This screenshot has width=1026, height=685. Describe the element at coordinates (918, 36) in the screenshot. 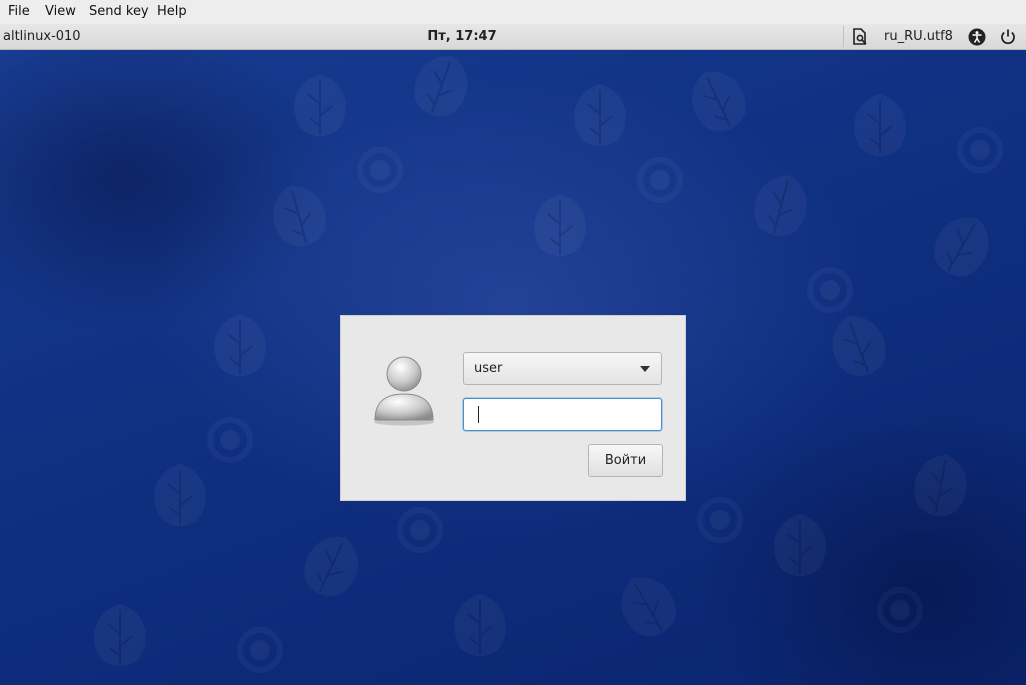

I see `locale-selector: ru_RU.utf8` at that location.